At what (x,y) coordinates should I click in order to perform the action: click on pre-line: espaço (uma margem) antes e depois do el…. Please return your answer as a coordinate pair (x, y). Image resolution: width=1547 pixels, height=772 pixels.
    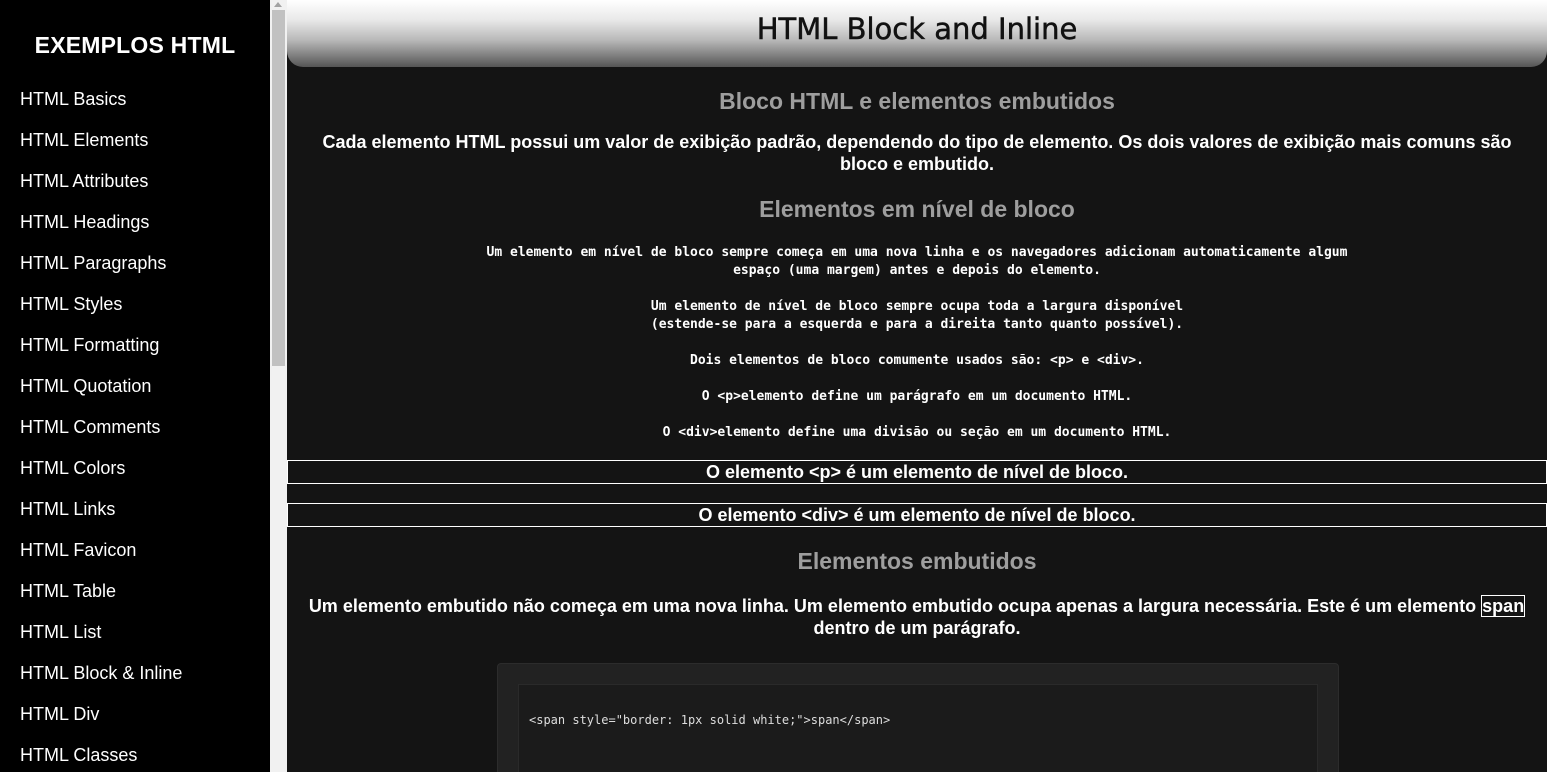
    Looking at the image, I should click on (917, 270).